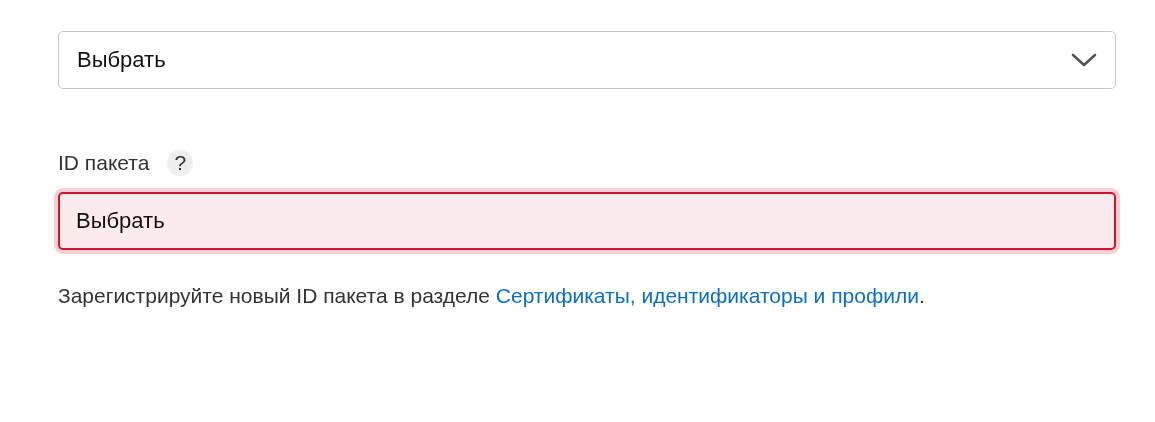  What do you see at coordinates (1084, 60) in the screenshot?
I see `chevron-down-icon` at bounding box center [1084, 60].